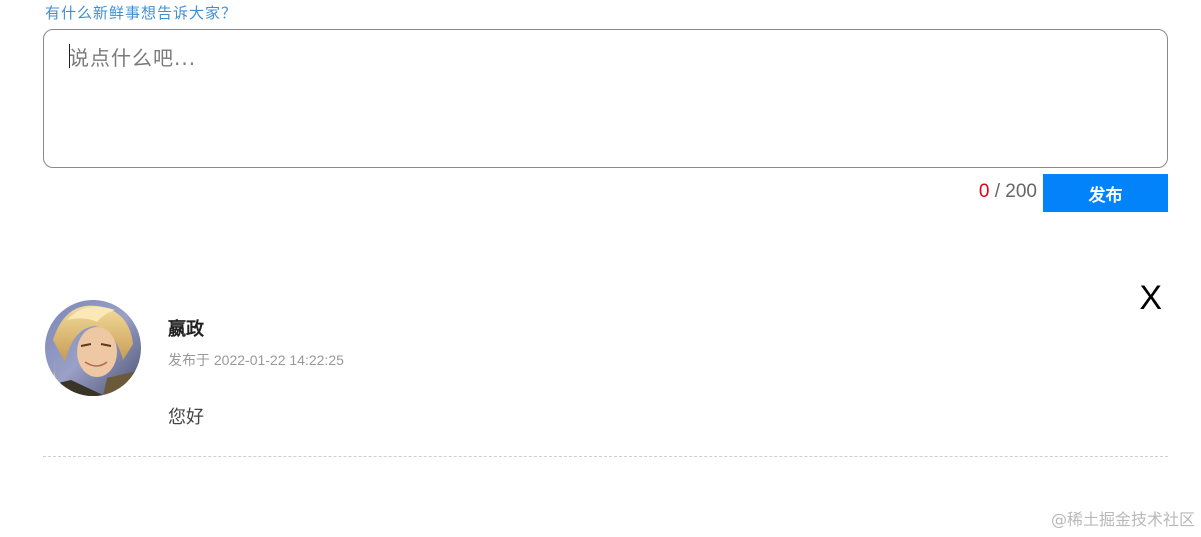 The width and height of the screenshot is (1201, 537). I want to click on comment-text: 您好, so click(186, 417).